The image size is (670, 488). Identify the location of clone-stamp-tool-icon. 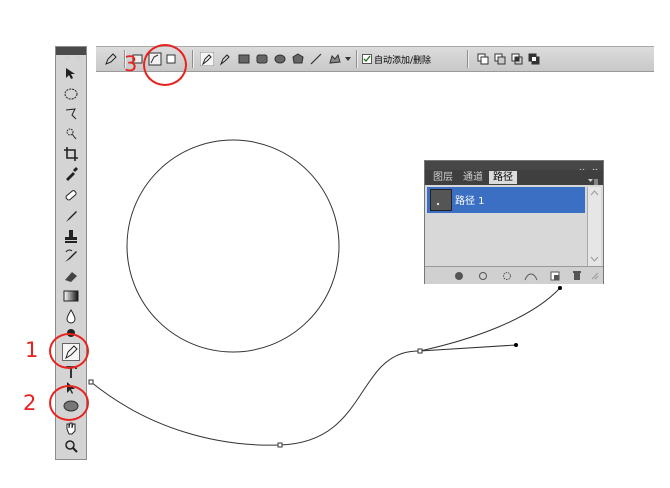
(71, 236).